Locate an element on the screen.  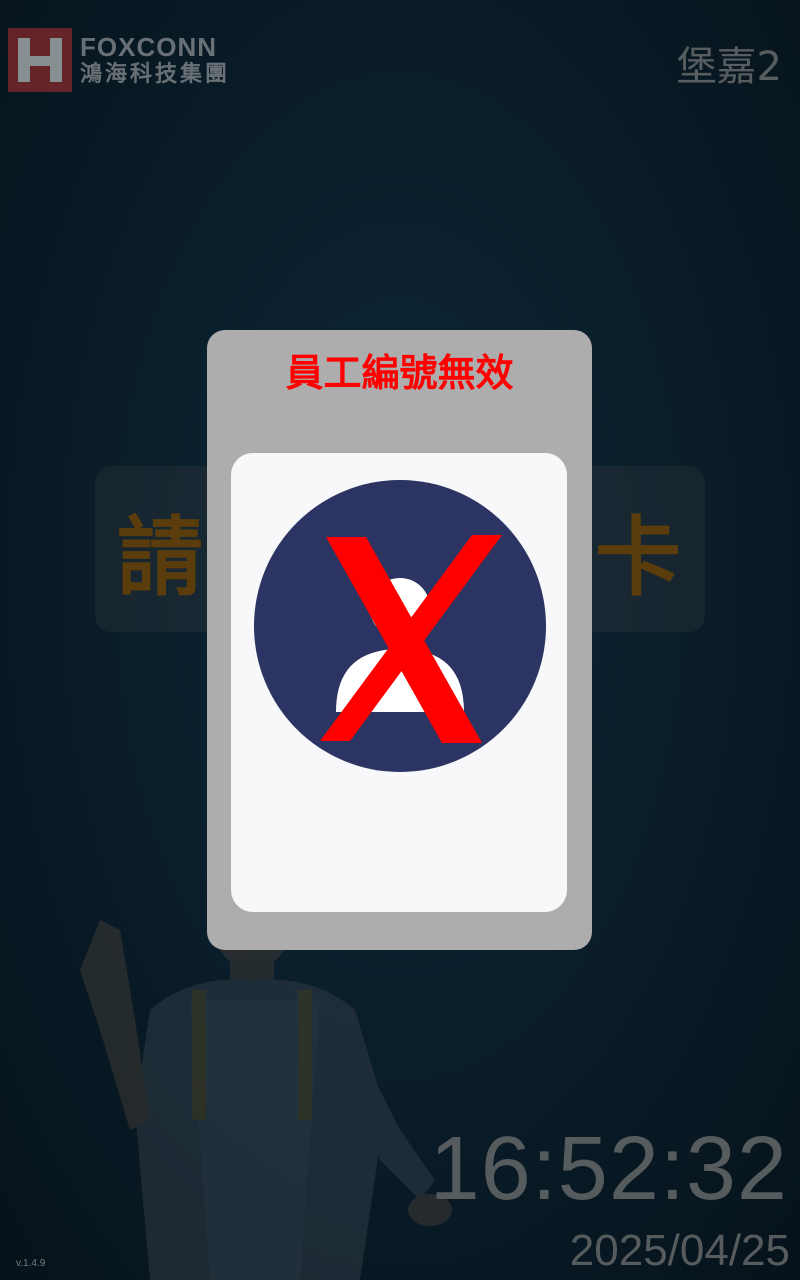
prompt-text-left: 請 is located at coordinates (161, 557).